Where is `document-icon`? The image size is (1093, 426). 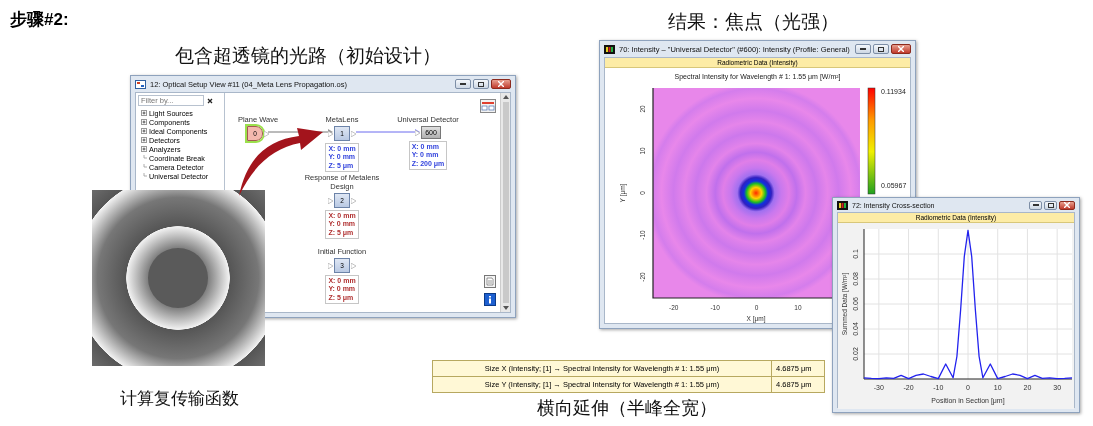 document-icon is located at coordinates (490, 281).